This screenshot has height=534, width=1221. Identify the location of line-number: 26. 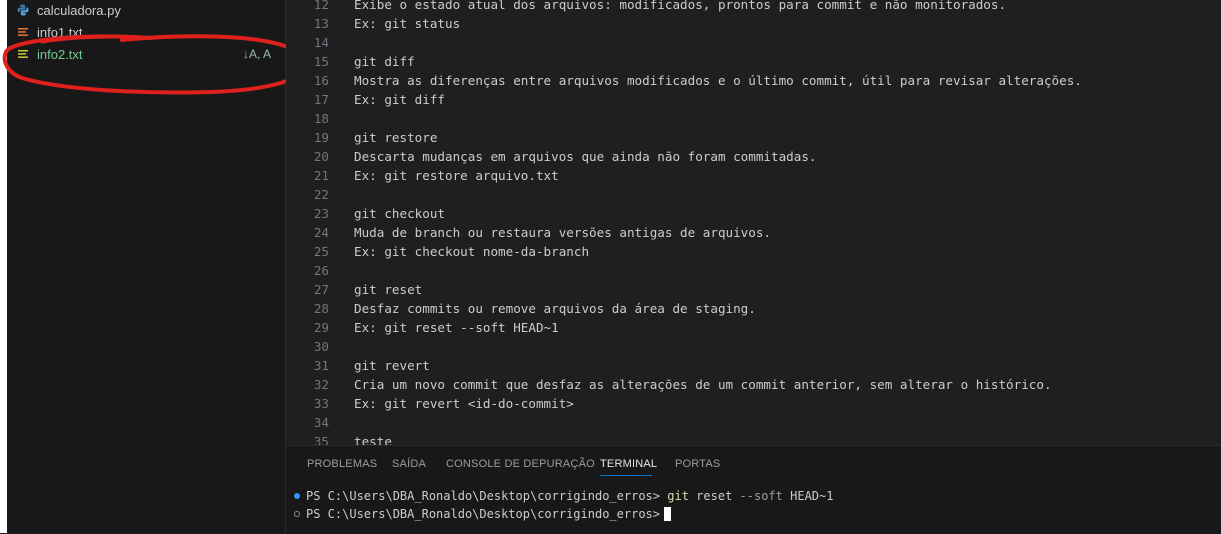
(321, 270).